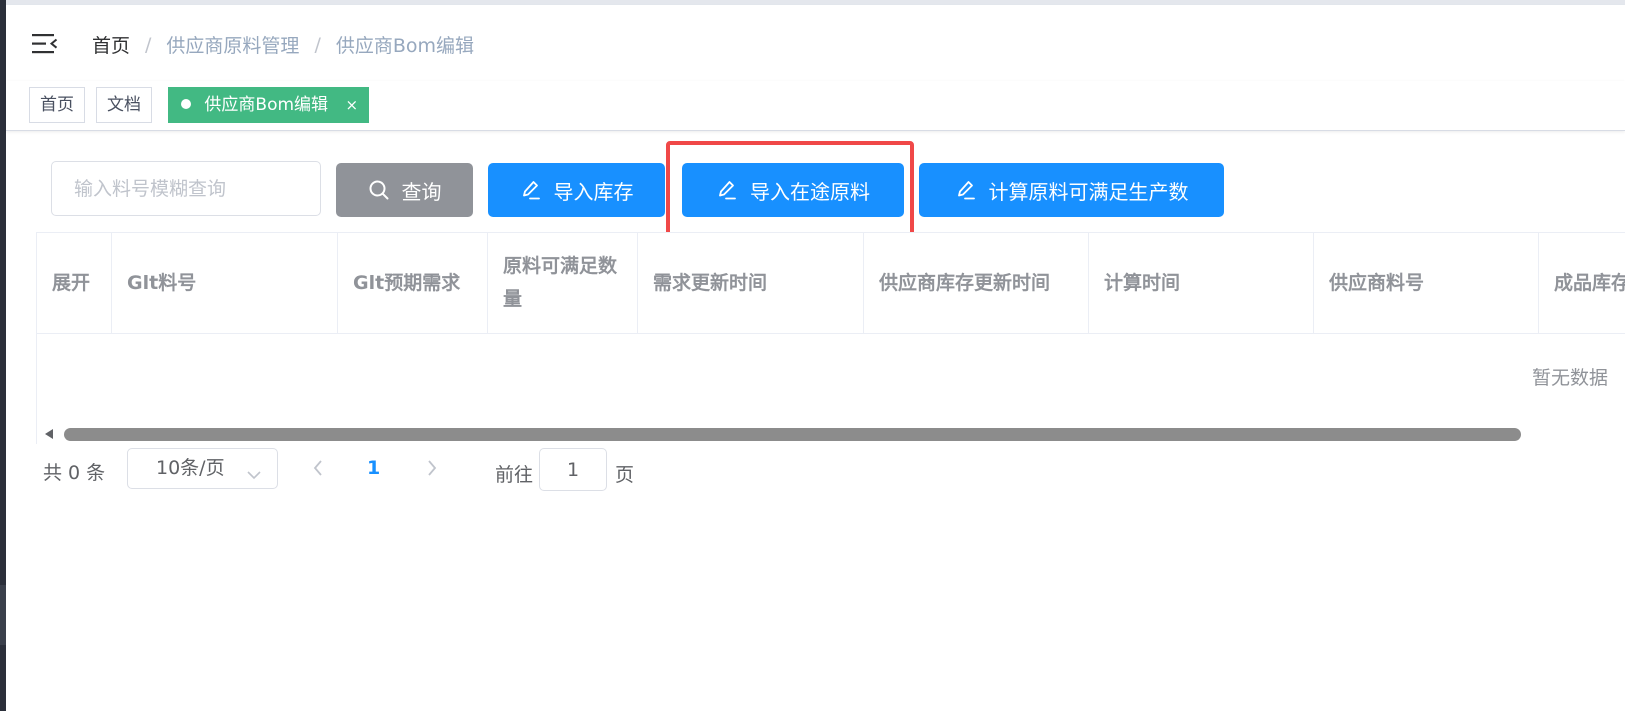 This screenshot has width=1625, height=711. Describe the element at coordinates (232, 44) in the screenshot. I see `breadcrumb-supplier-material: 供应商原料管理` at that location.